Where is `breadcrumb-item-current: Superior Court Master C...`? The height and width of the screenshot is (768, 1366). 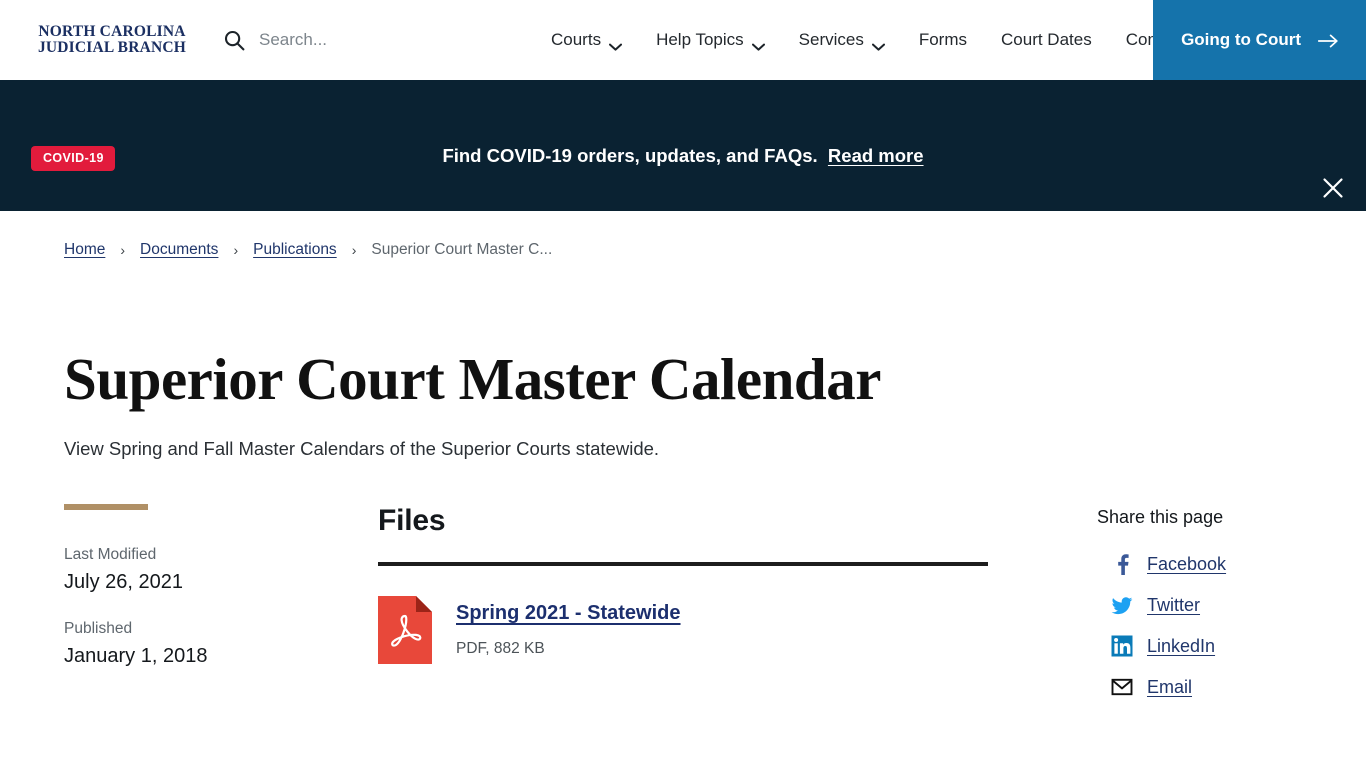 breadcrumb-item-current: Superior Court Master C... is located at coordinates (462, 249).